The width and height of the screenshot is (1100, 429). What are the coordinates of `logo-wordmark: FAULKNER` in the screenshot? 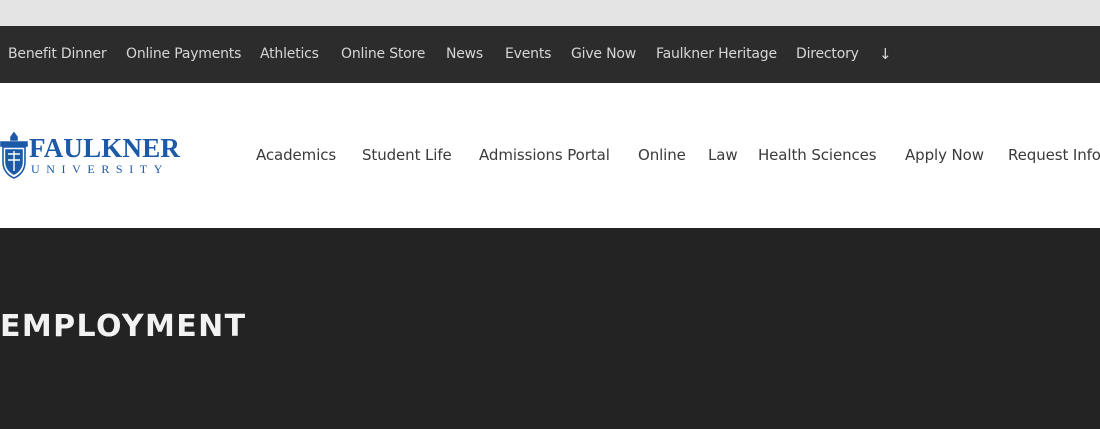 It's located at (105, 148).